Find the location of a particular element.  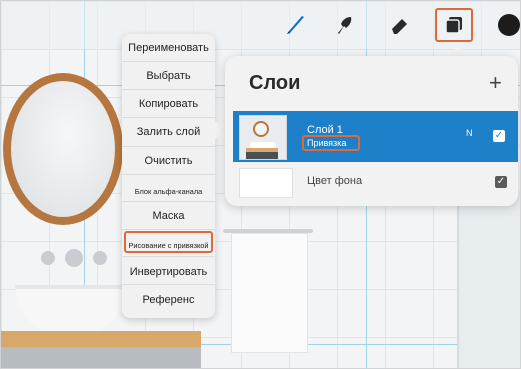

canvas-shelf is located at coordinates (101, 339).